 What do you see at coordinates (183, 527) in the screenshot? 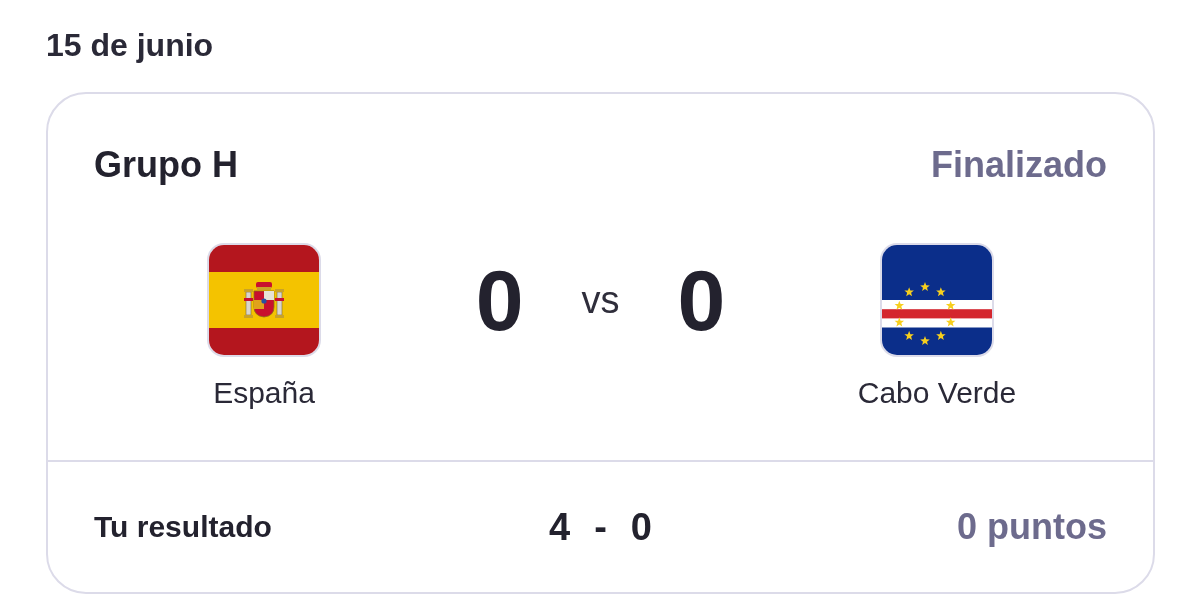
I see `prediction-label: Tu resultado` at bounding box center [183, 527].